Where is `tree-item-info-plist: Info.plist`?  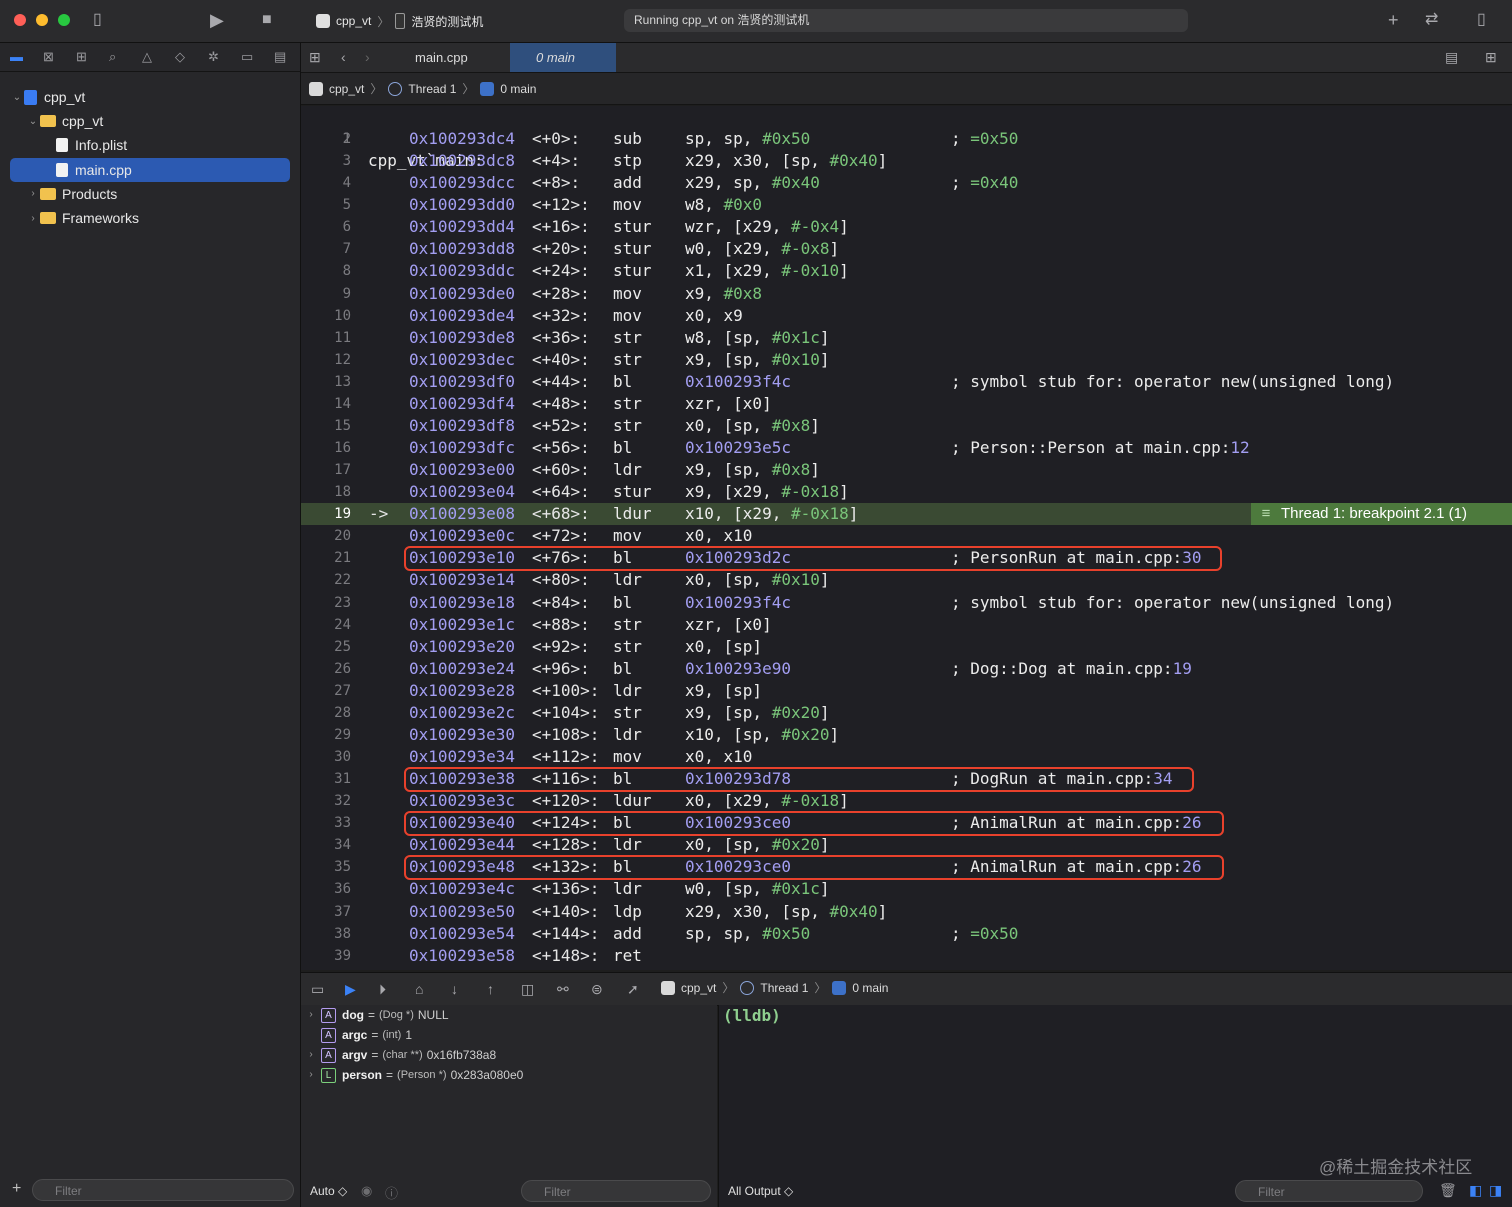
tree-item-info-plist: Info.plist is located at coordinates (150, 145).